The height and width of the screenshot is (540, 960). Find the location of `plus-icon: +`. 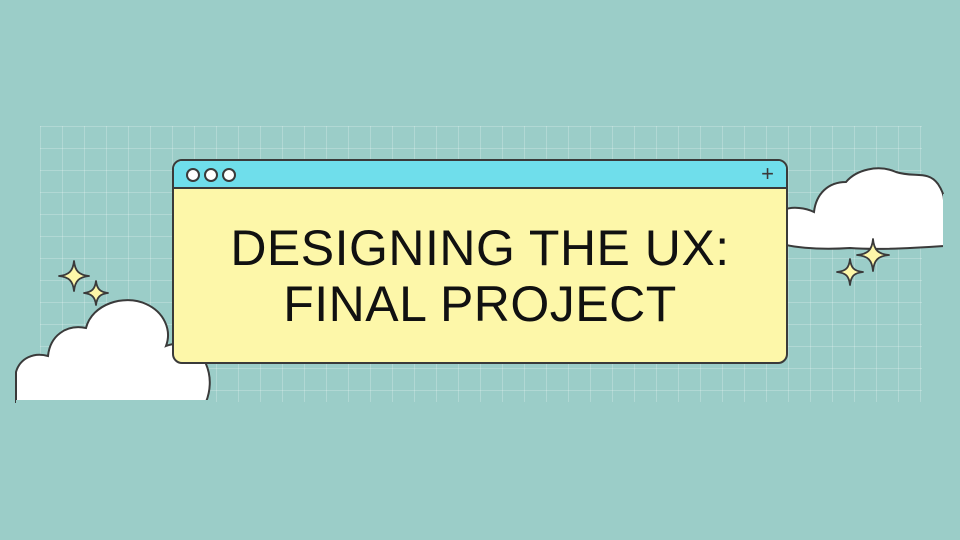

plus-icon: + is located at coordinates (767, 173).